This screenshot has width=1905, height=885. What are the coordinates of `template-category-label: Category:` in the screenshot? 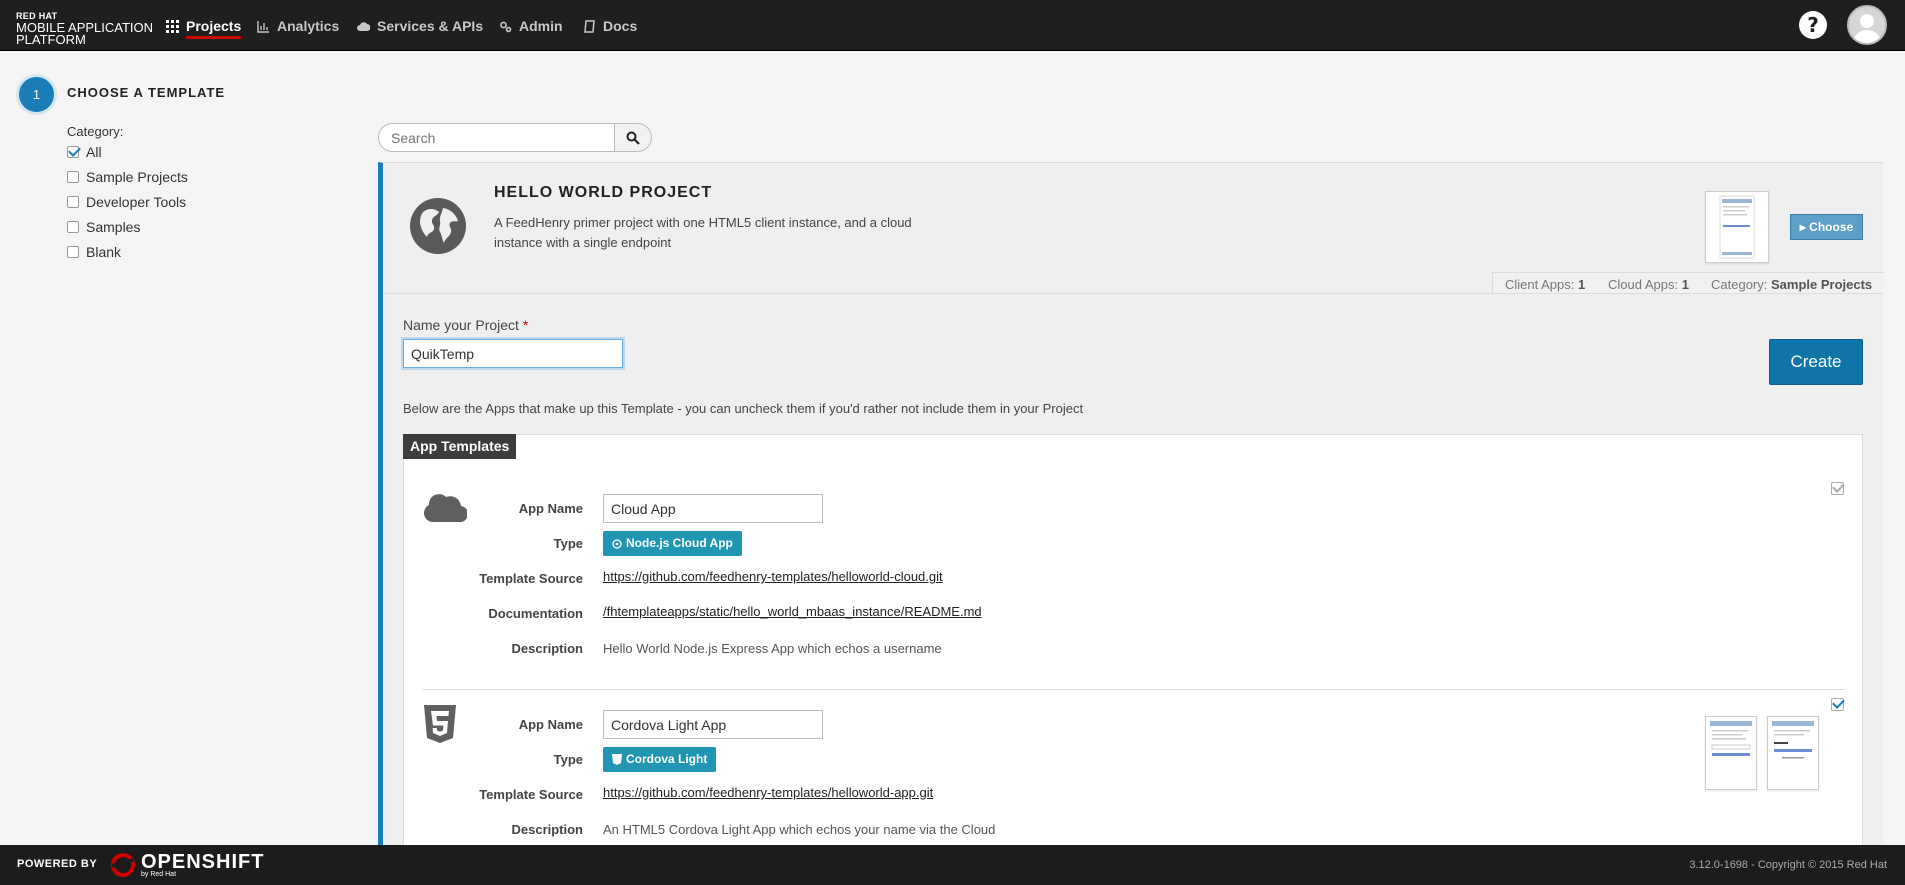 It's located at (1739, 284).